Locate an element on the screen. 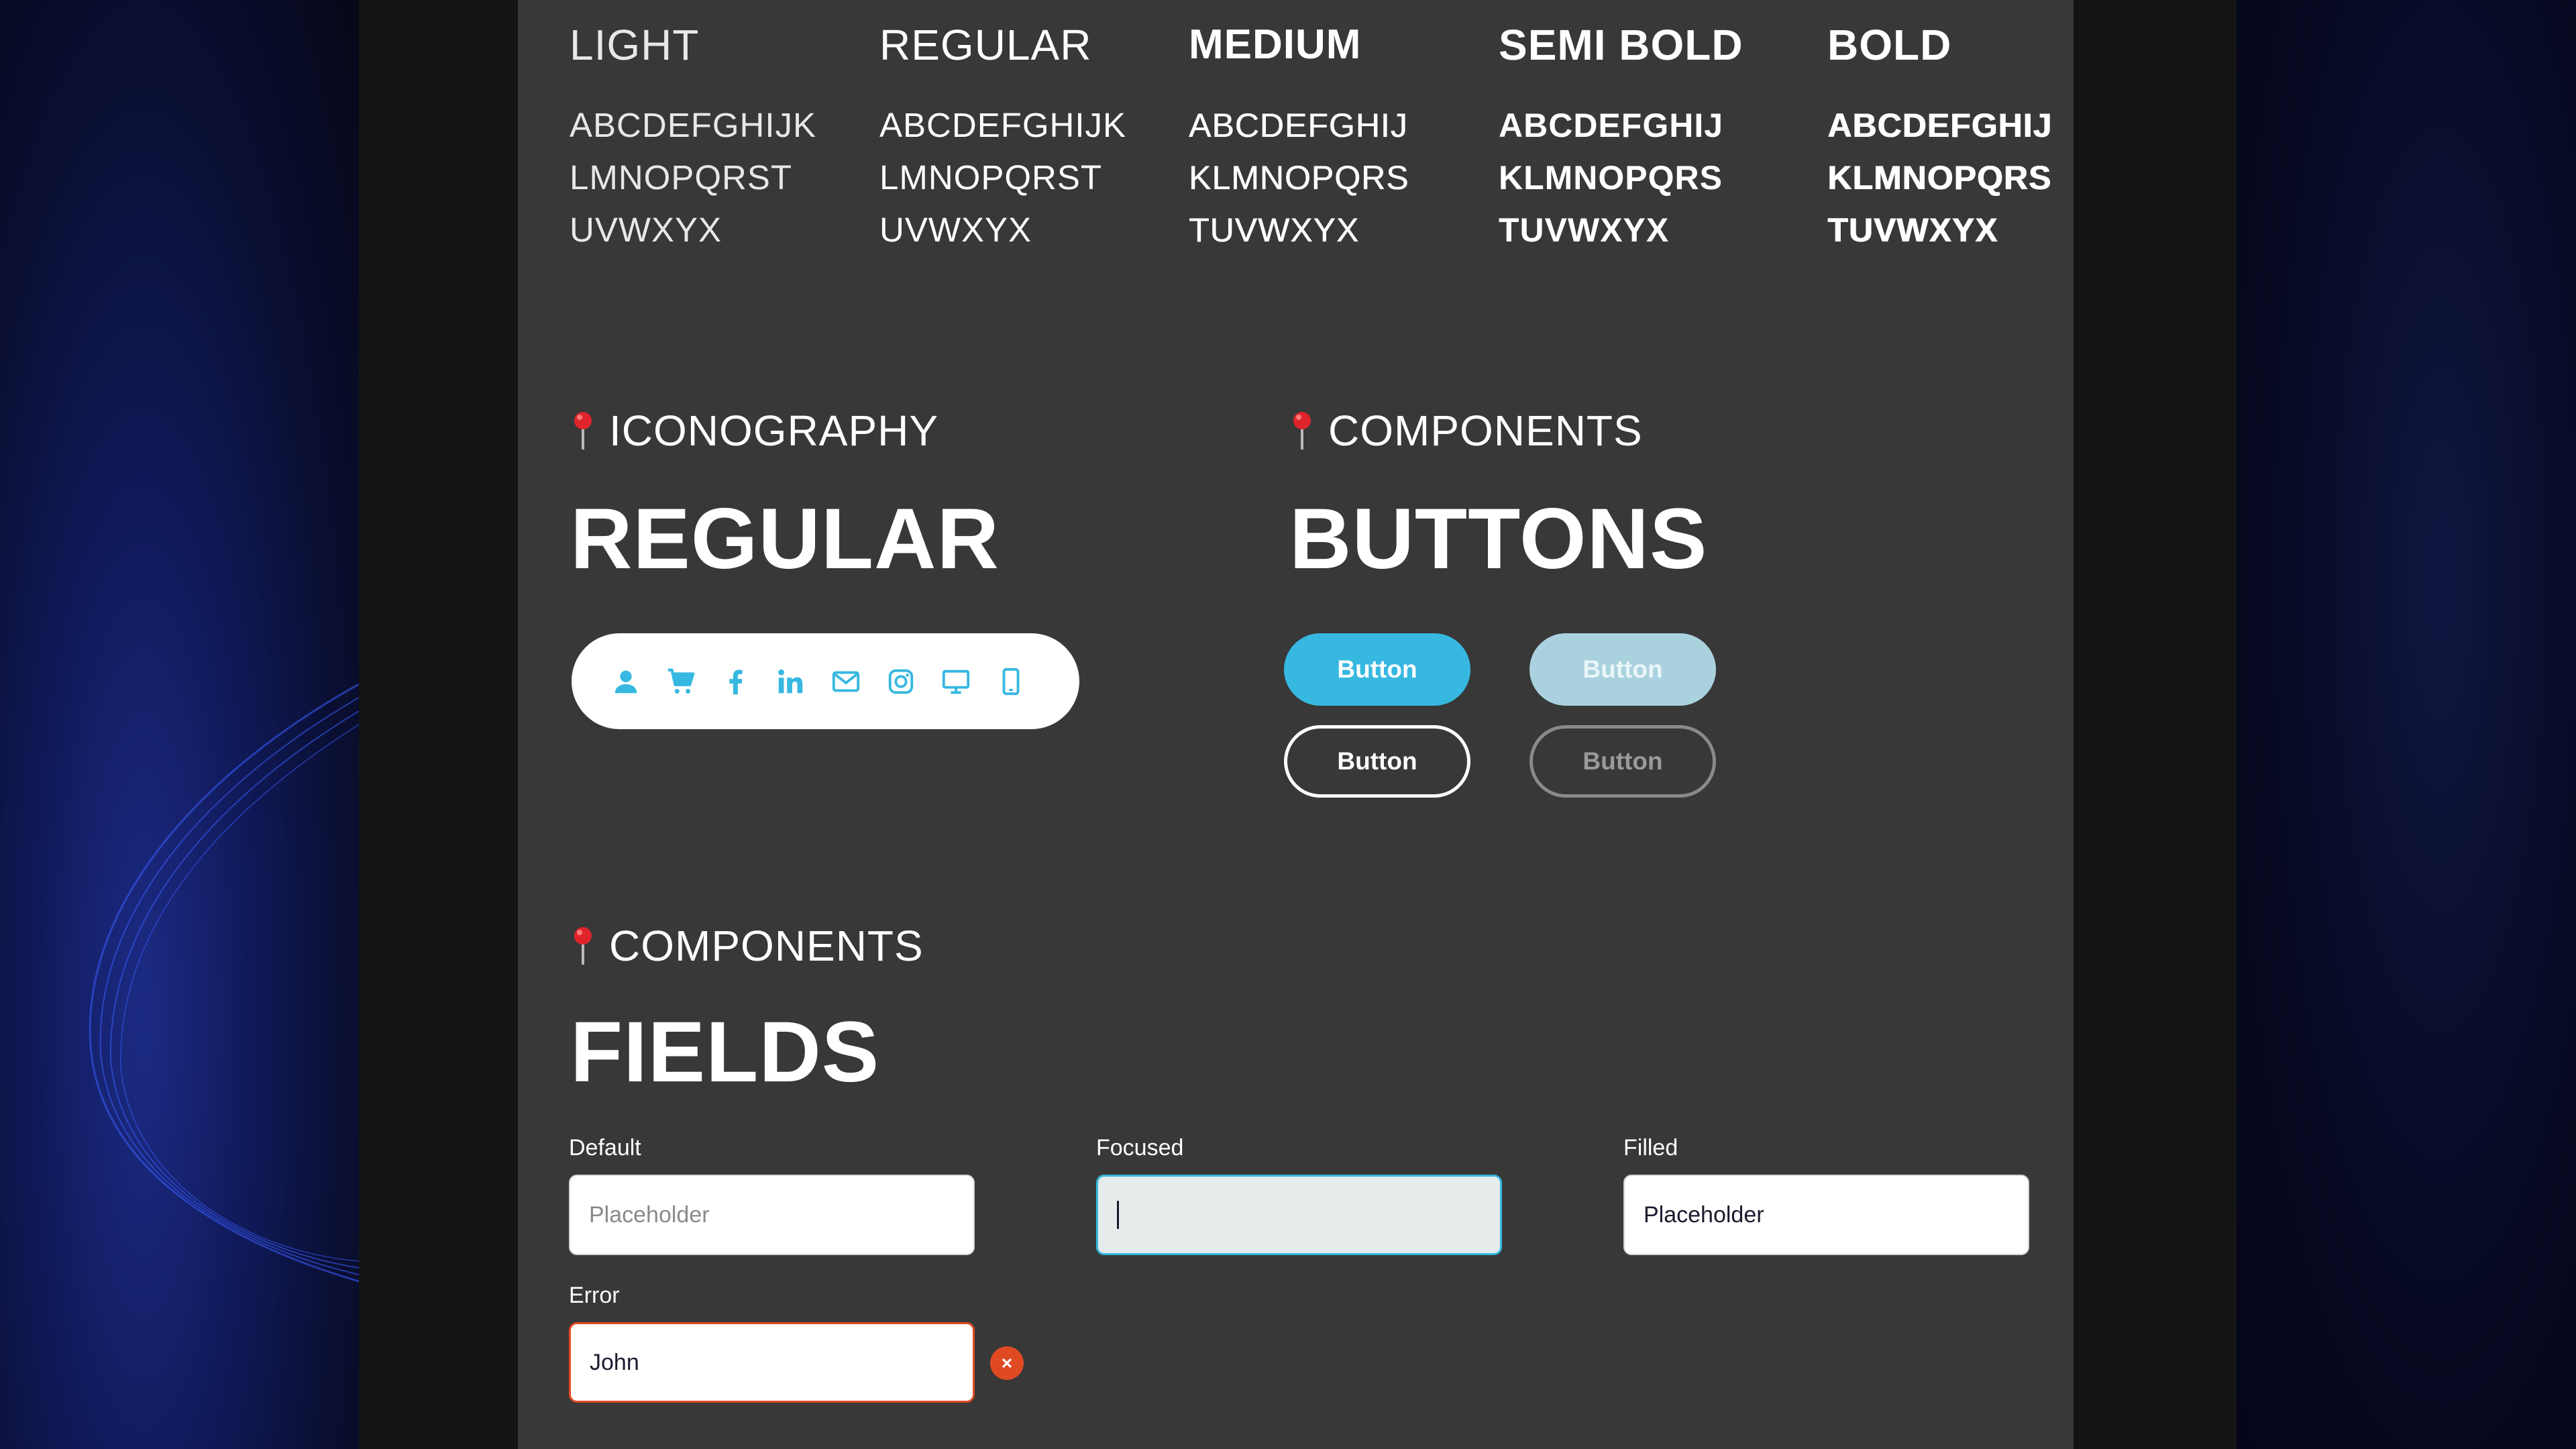 The height and width of the screenshot is (1449, 2576). primary-button: Button is located at coordinates (1377, 669).